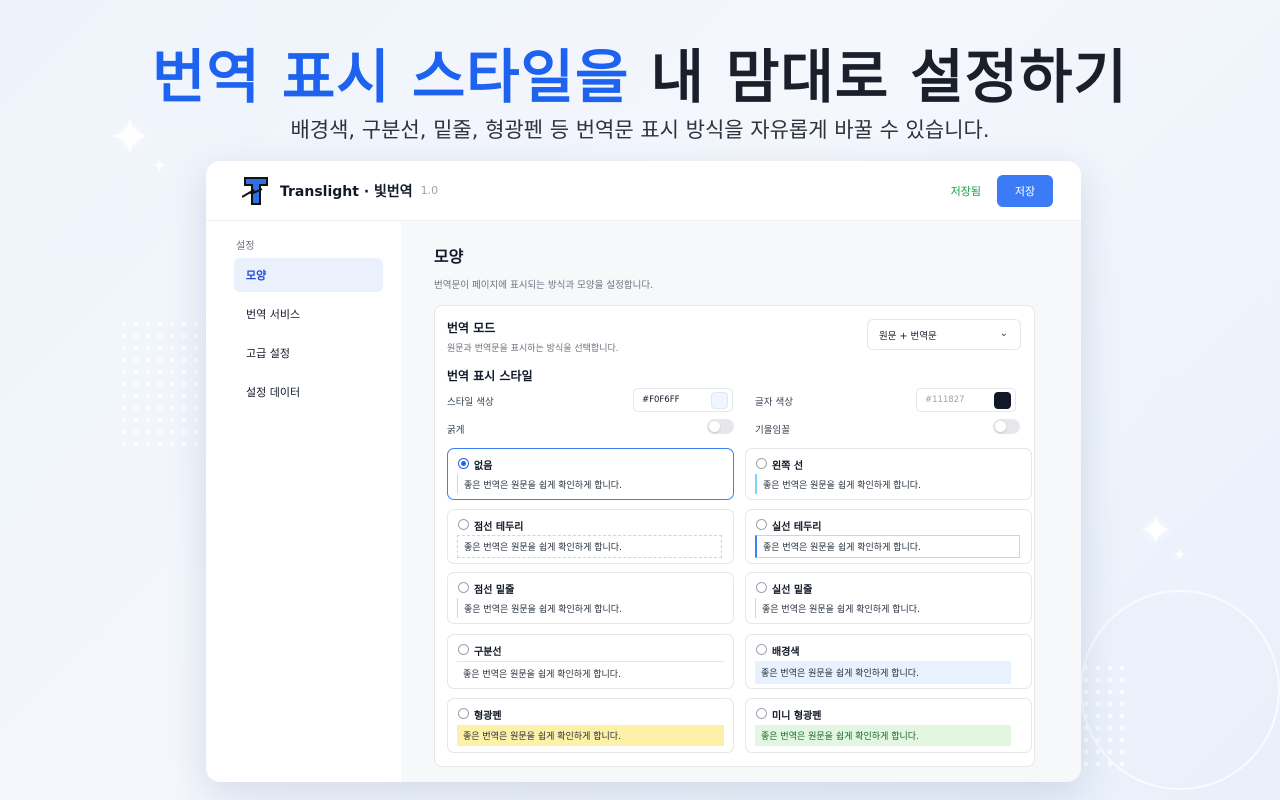  Describe the element at coordinates (391, 77) in the screenshot. I see `hero-title-accent: 번역 표시 스타일을` at that location.